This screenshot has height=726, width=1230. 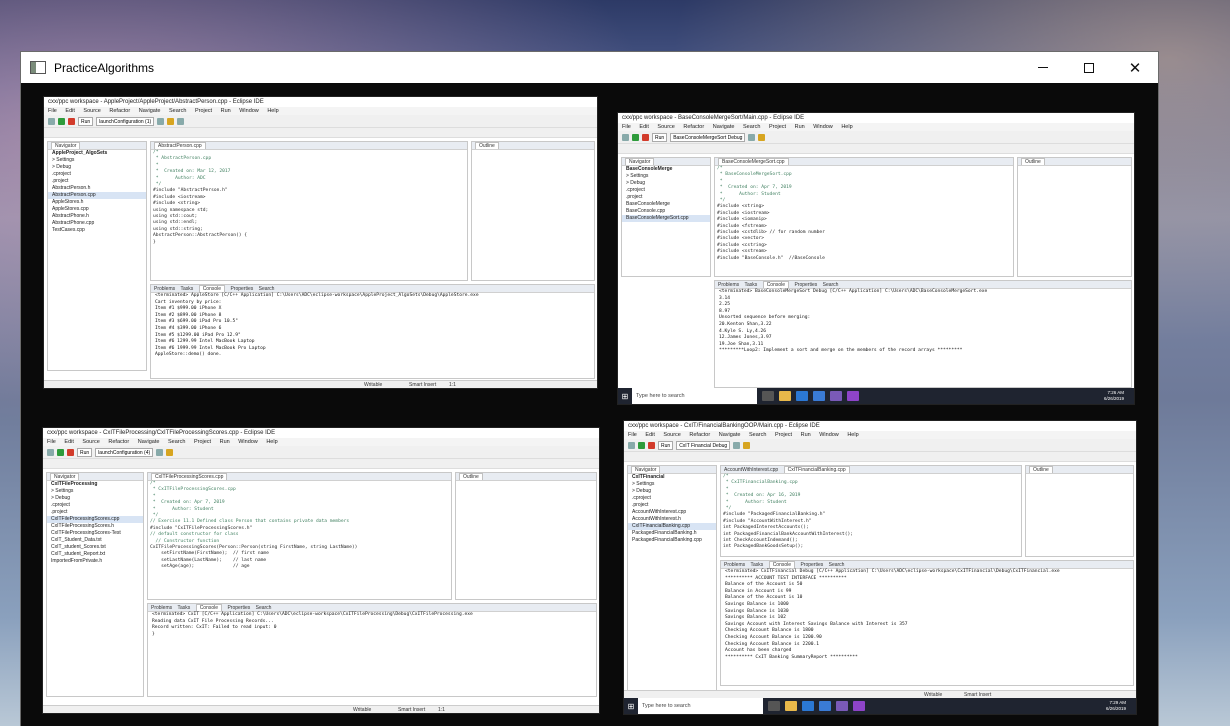 I want to click on editor-tab: BaseConsoleMergeSort.cpp, so click(x=864, y=162).